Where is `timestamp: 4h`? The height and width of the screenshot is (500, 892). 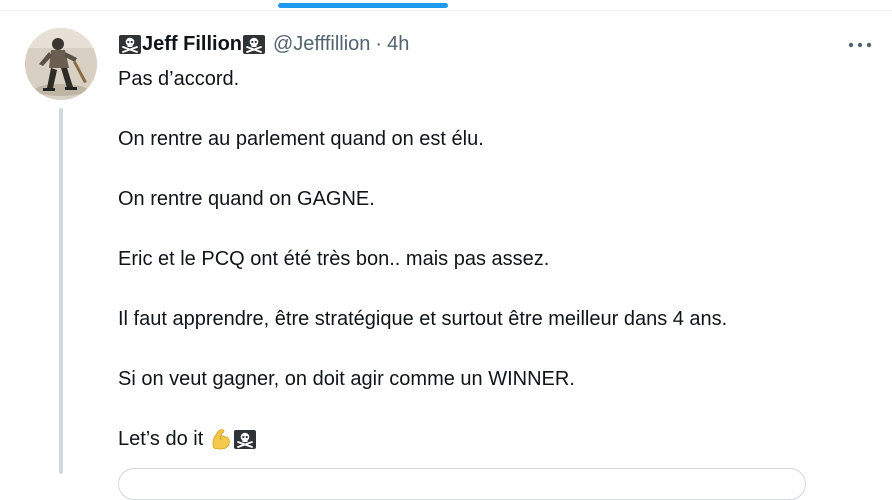 timestamp: 4h is located at coordinates (398, 44).